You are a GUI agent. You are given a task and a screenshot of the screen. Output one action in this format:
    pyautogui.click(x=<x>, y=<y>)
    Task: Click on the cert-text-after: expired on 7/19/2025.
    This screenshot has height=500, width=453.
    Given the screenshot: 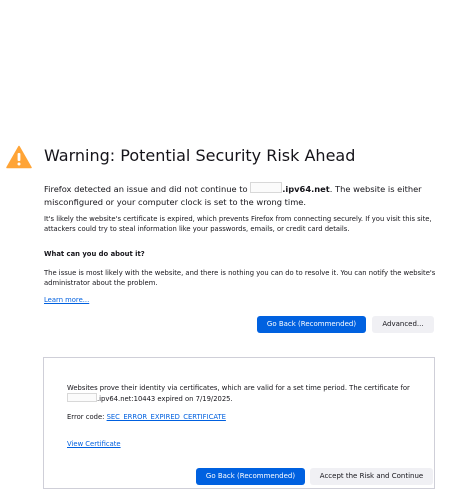 What is the action you would take?
    pyautogui.click(x=194, y=399)
    